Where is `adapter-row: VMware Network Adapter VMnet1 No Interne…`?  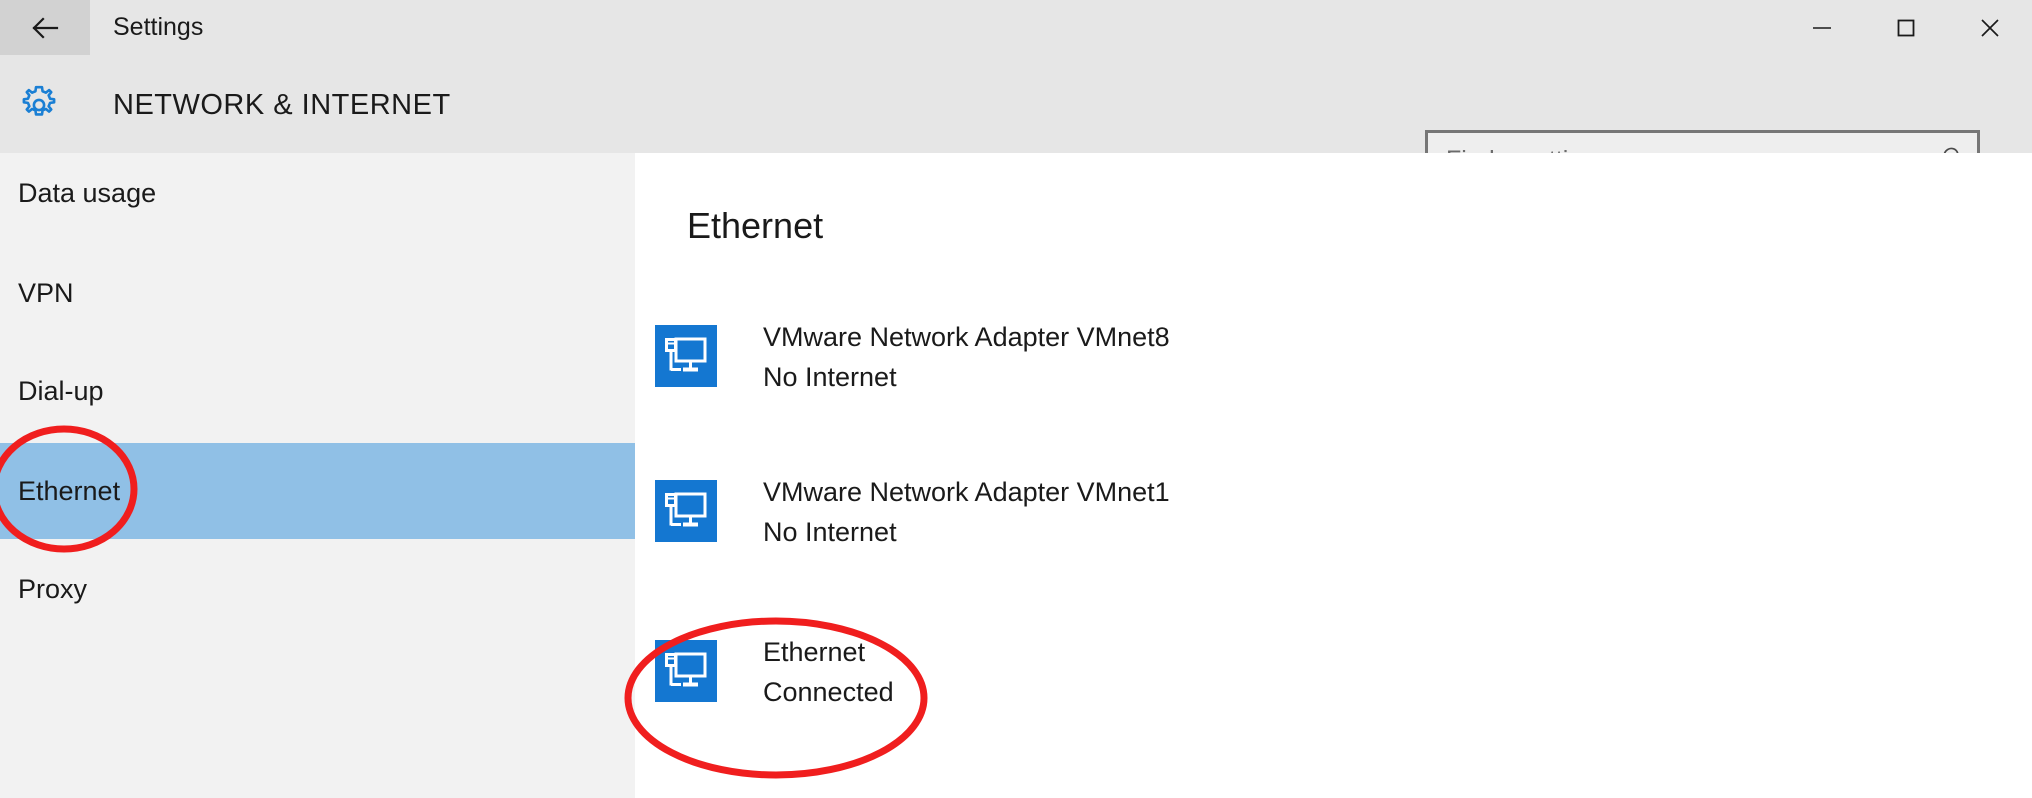
adapter-row: VMware Network Adapter VMnet1 No Interne… is located at coordinates (912, 514).